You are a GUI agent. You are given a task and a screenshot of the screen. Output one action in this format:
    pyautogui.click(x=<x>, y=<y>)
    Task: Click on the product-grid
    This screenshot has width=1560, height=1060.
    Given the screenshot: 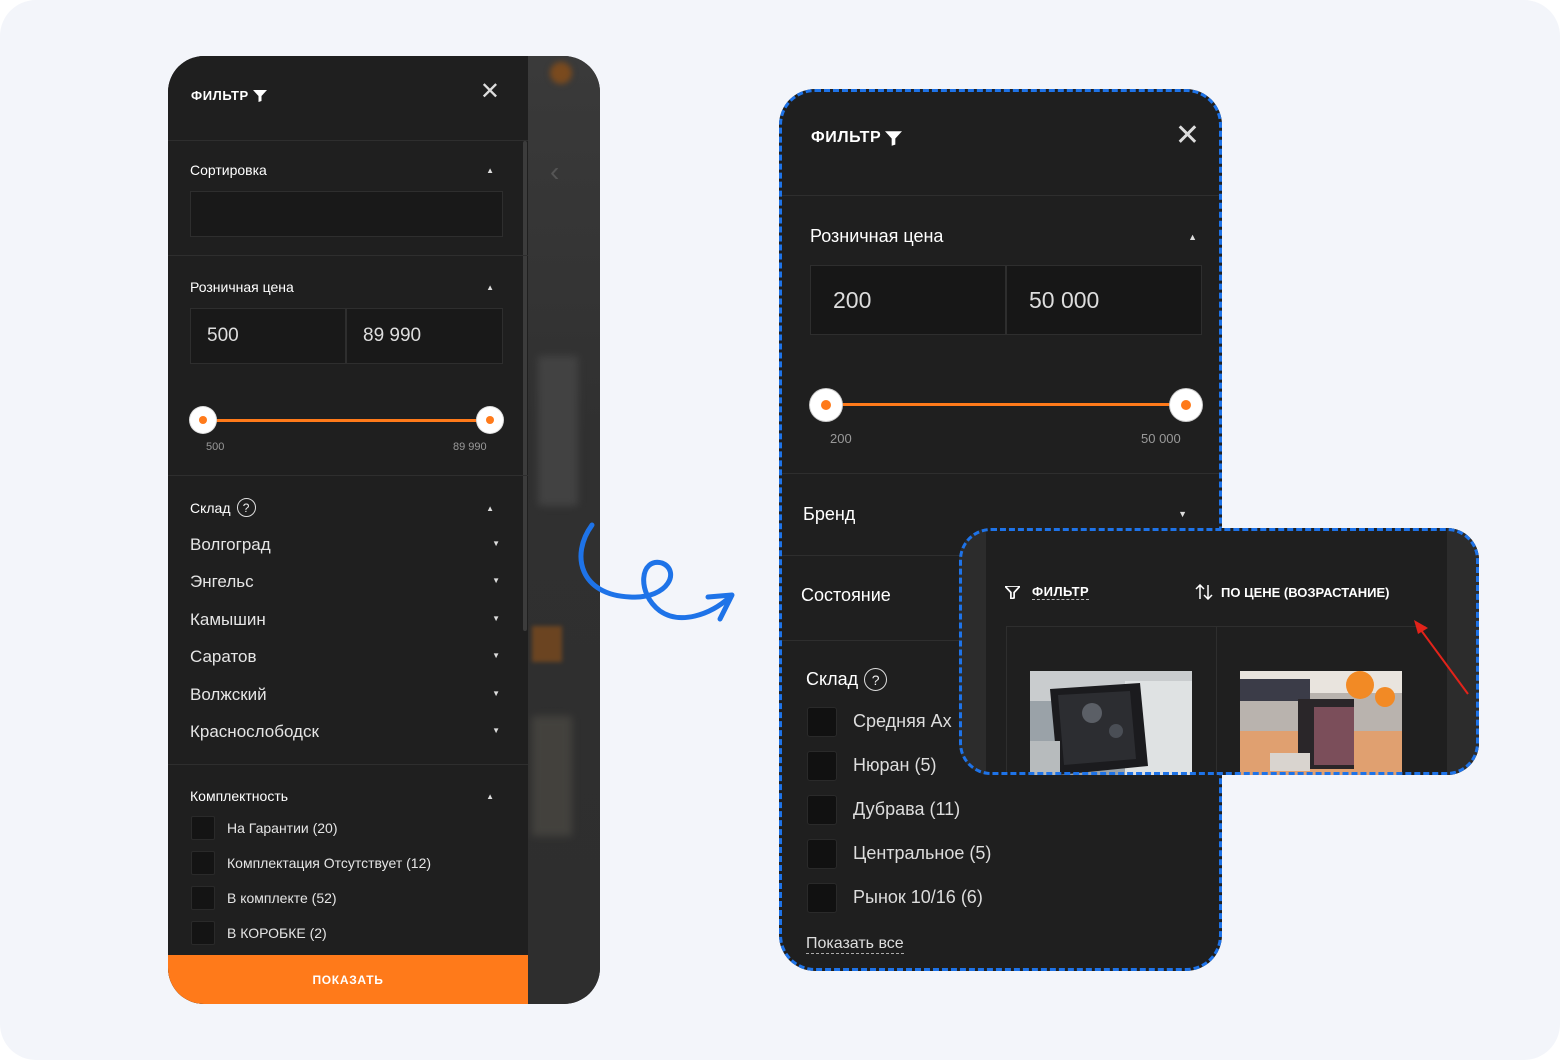 What is the action you would take?
    pyautogui.click(x=1216, y=700)
    